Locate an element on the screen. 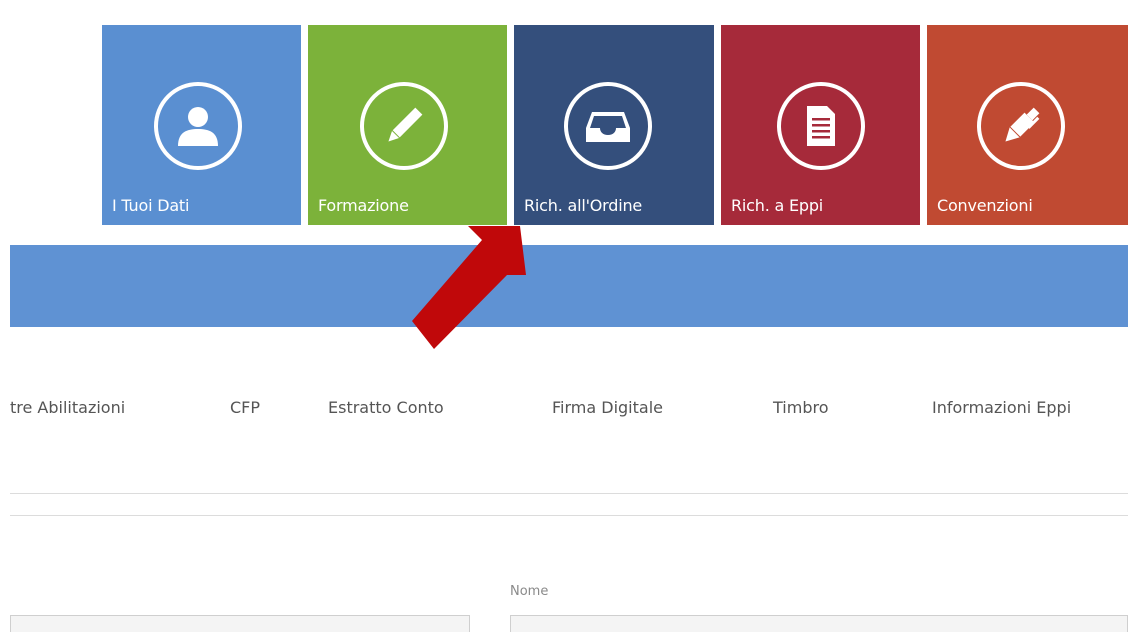 The width and height of the screenshot is (1128, 632). name-field-label: Nome is located at coordinates (529, 591).